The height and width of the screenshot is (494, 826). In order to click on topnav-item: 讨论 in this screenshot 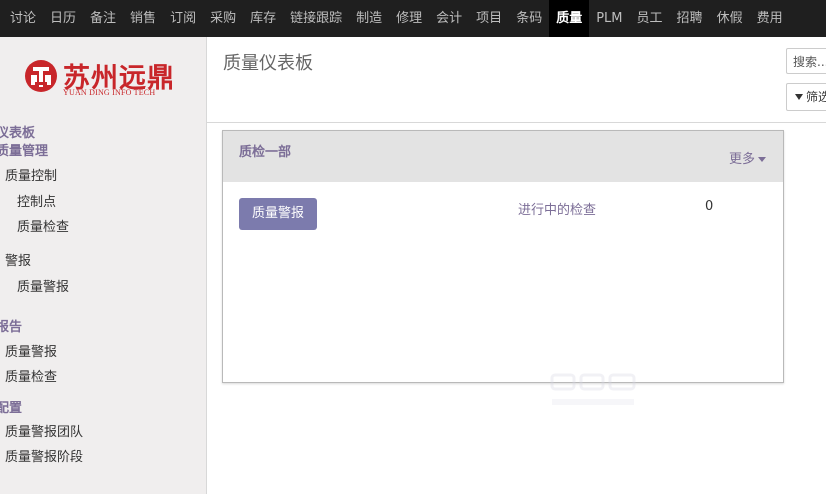, I will do `click(23, 18)`.